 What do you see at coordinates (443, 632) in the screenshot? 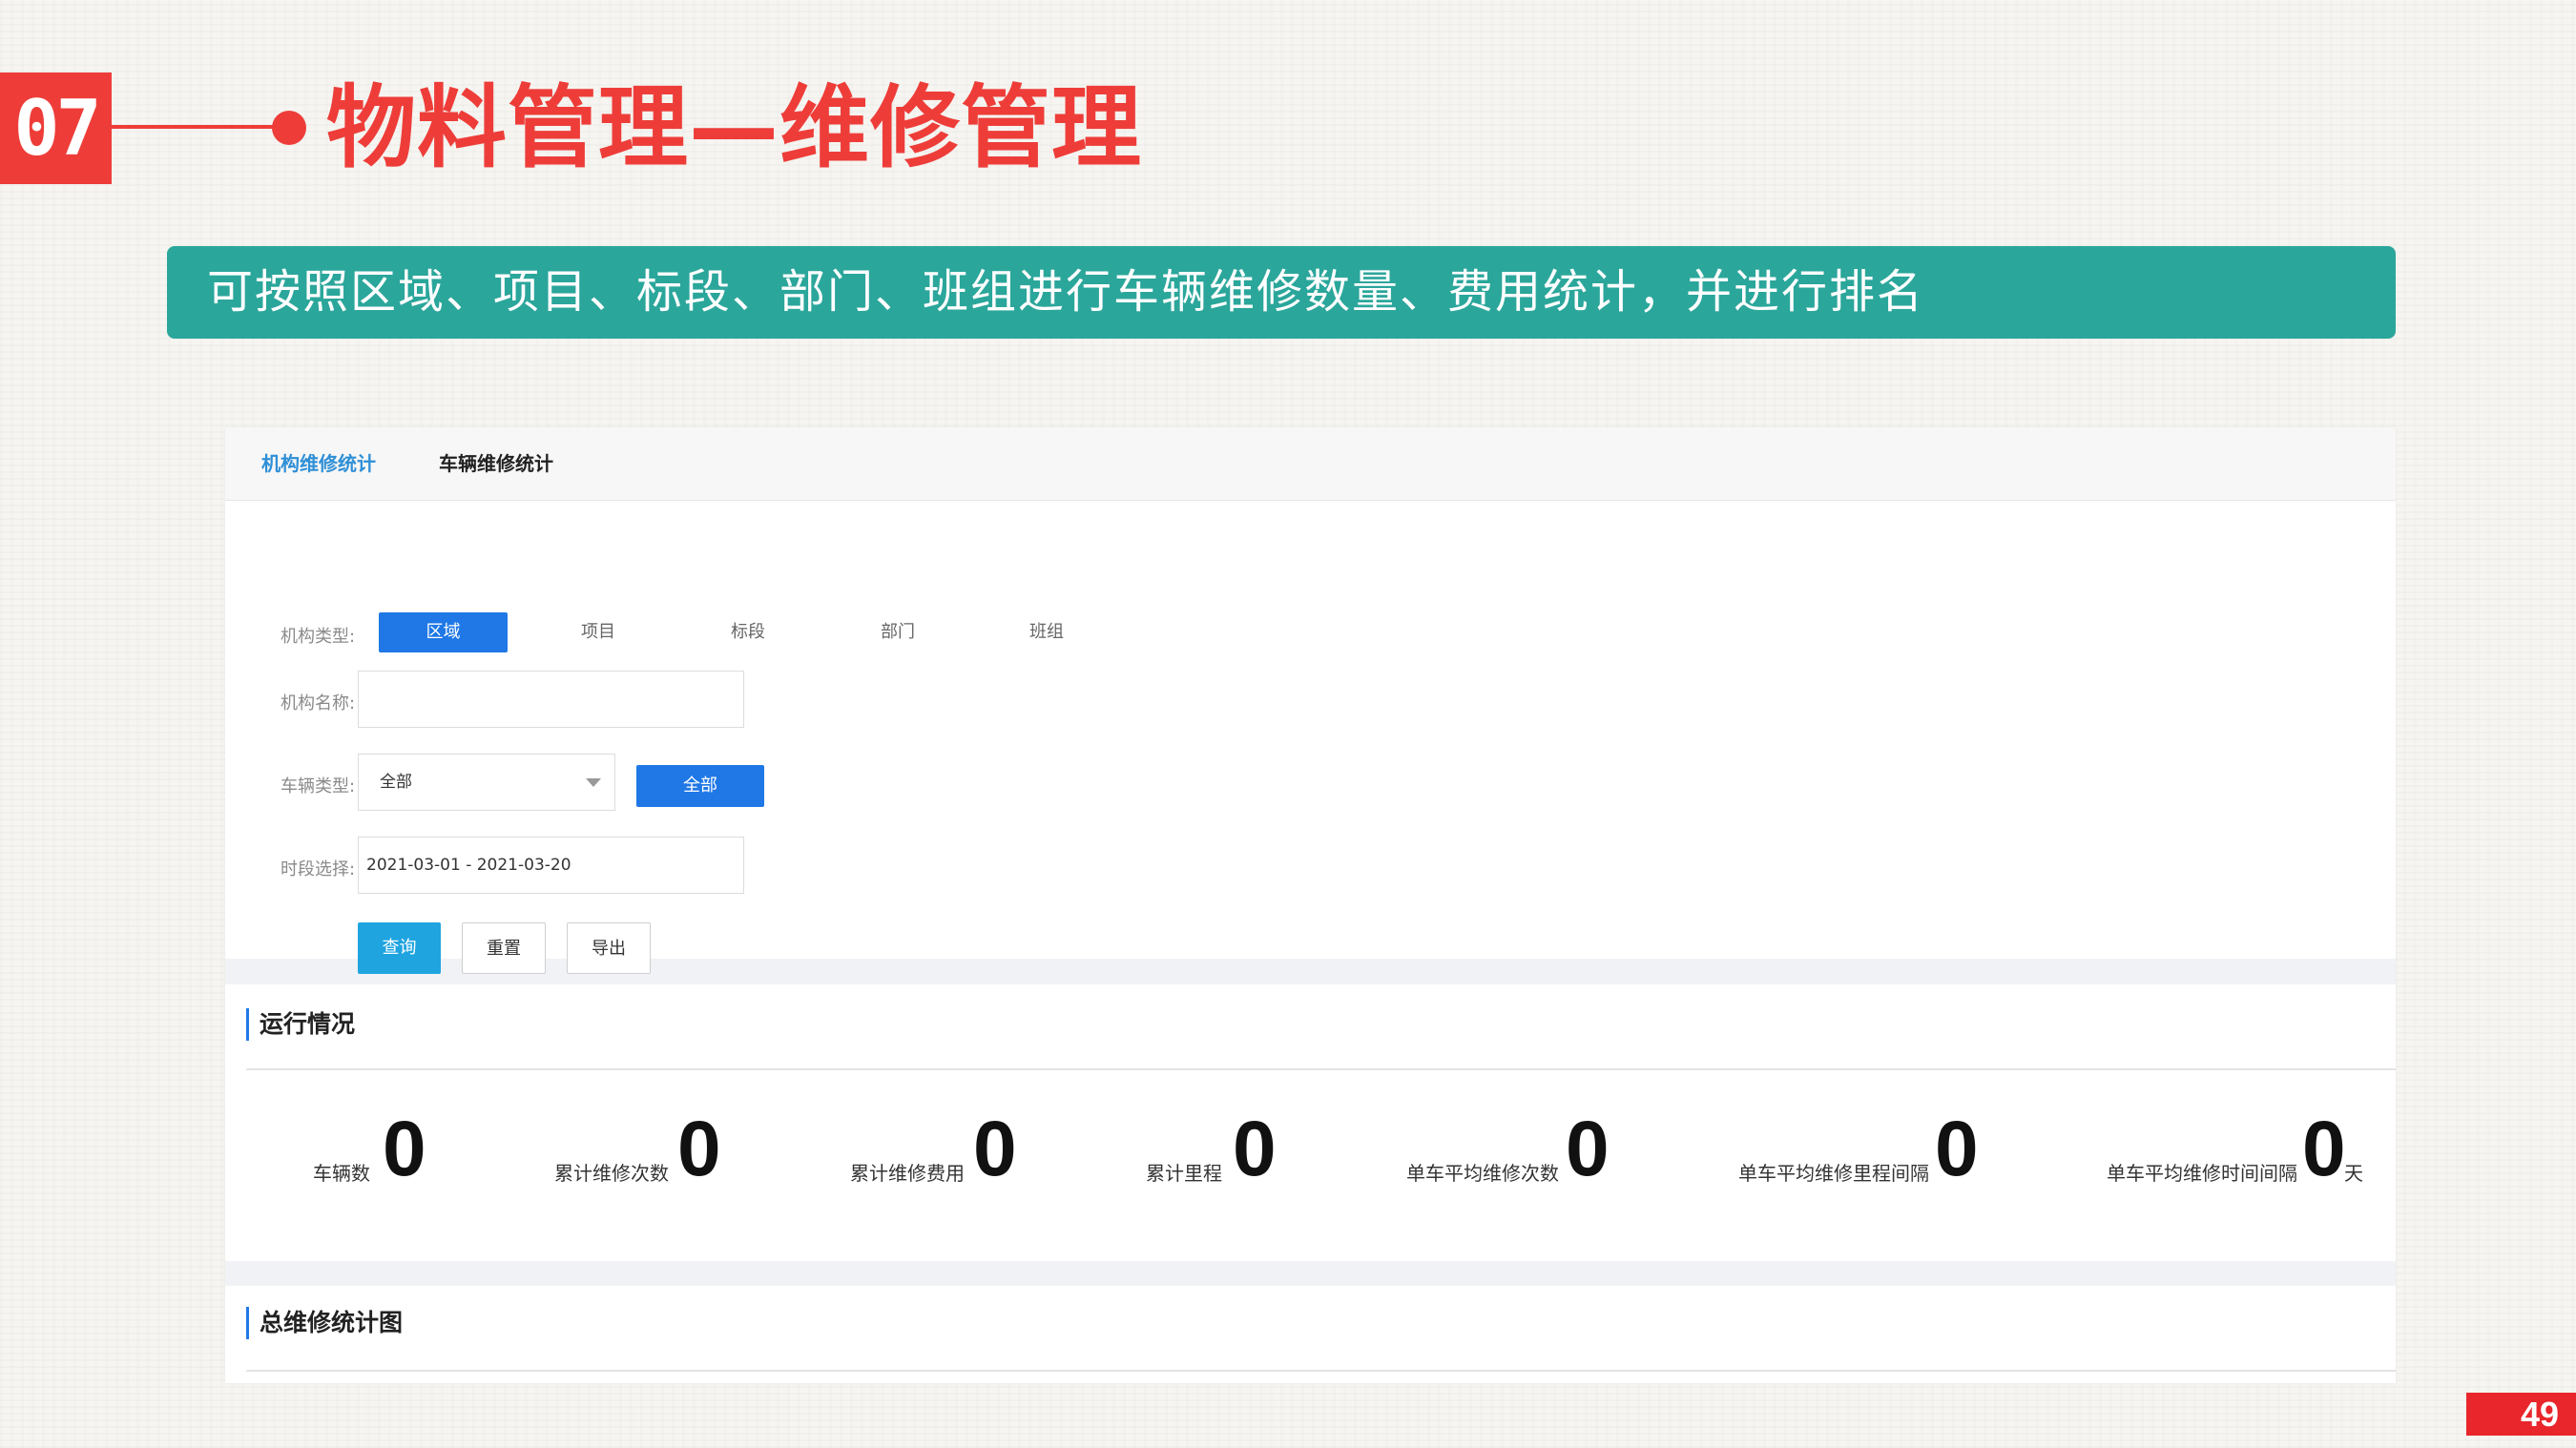
I see `org-type-option-region: 区域` at bounding box center [443, 632].